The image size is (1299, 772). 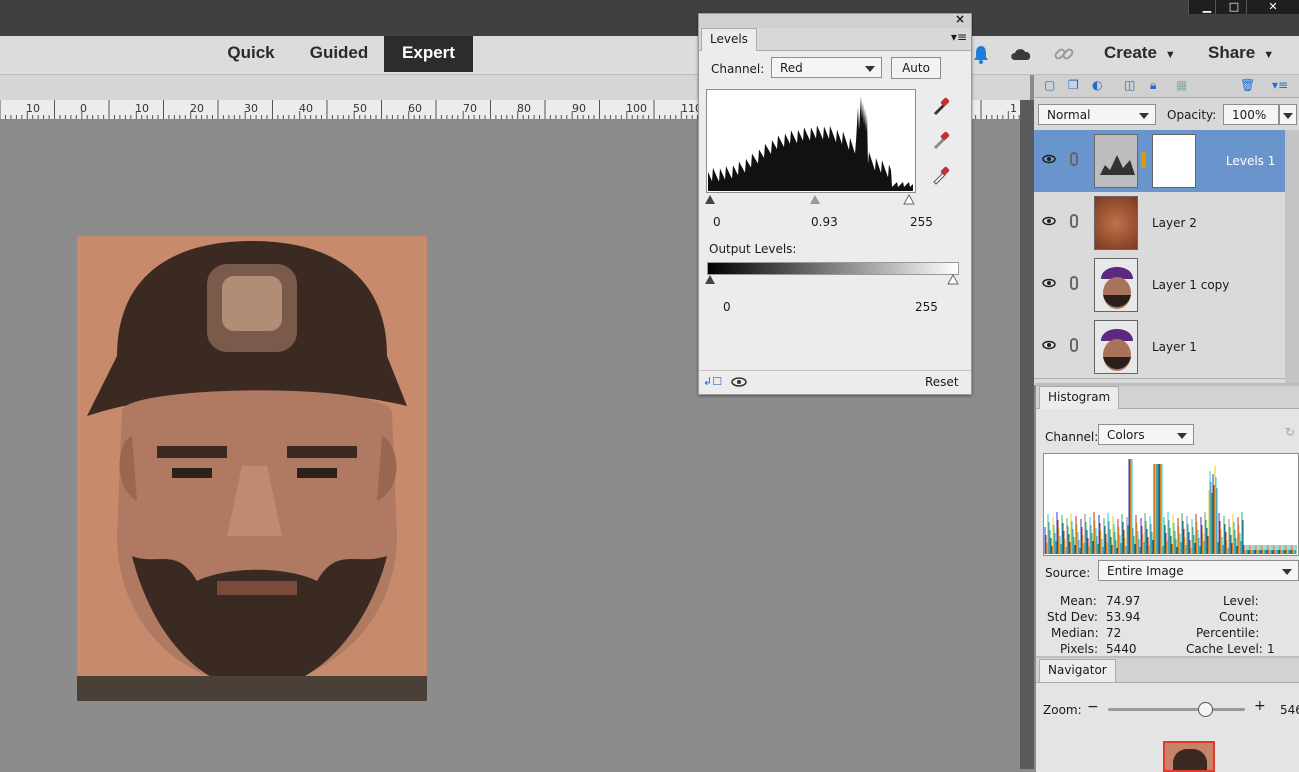 What do you see at coordinates (960, 19) in the screenshot?
I see `close-icon: ×` at bounding box center [960, 19].